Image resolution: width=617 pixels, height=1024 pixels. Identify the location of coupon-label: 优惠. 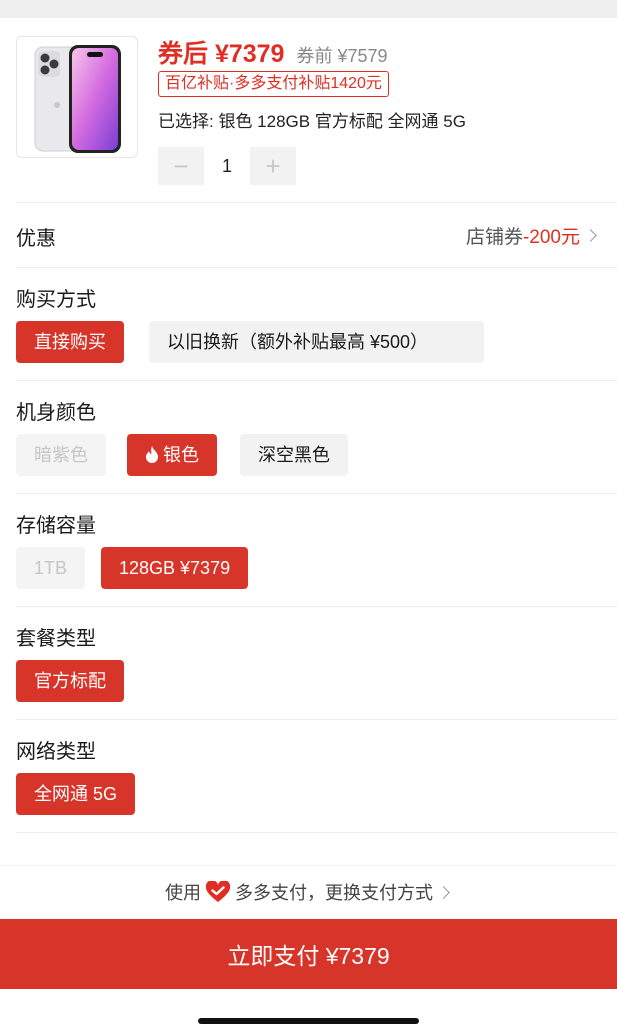
(36, 239).